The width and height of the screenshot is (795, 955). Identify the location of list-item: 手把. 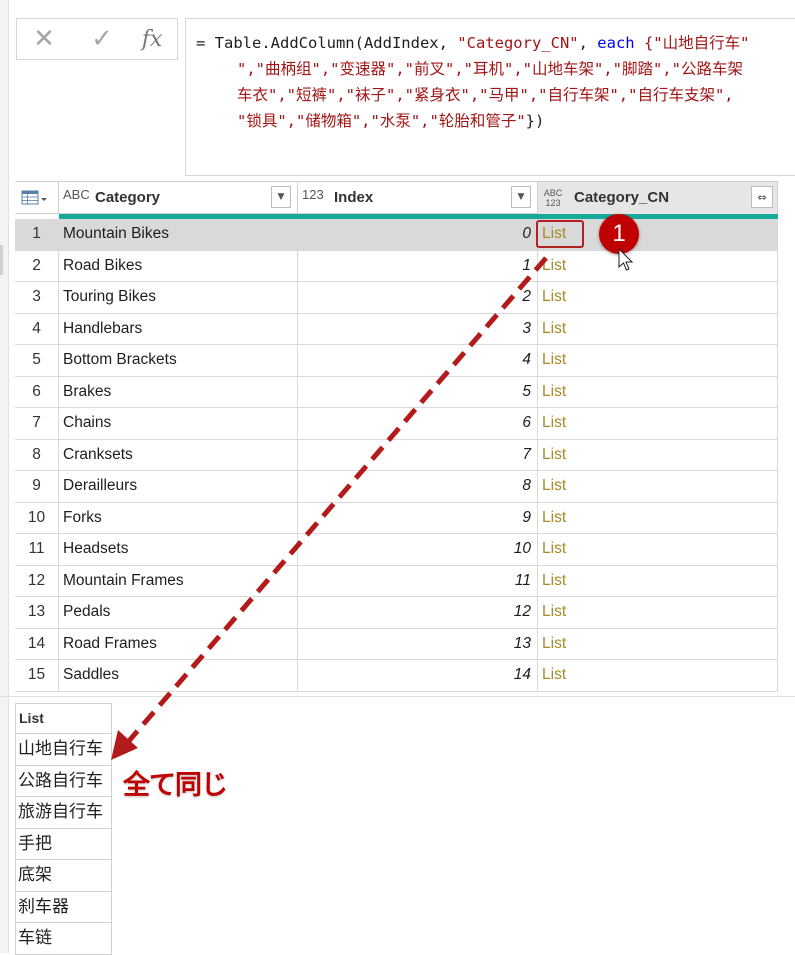
(63, 844).